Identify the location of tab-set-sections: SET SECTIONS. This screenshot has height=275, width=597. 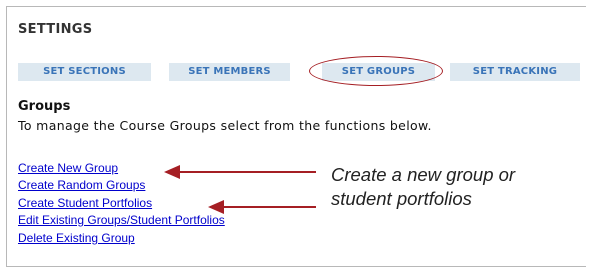
(84, 72).